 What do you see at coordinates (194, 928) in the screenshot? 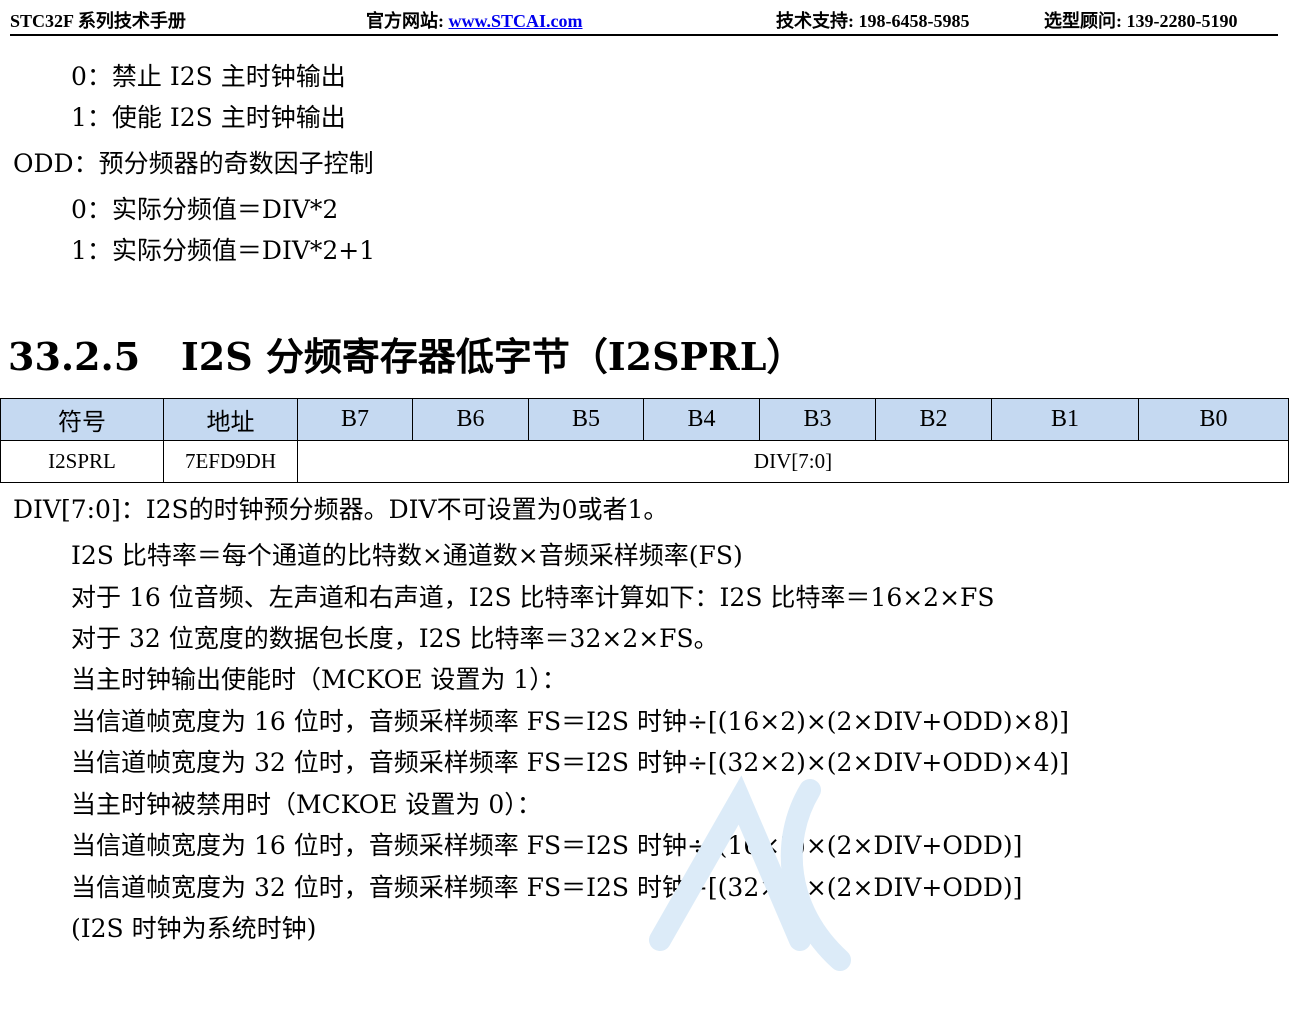
I see `i2s-clock-note: (I2S 时钟为系统时钟)` at bounding box center [194, 928].